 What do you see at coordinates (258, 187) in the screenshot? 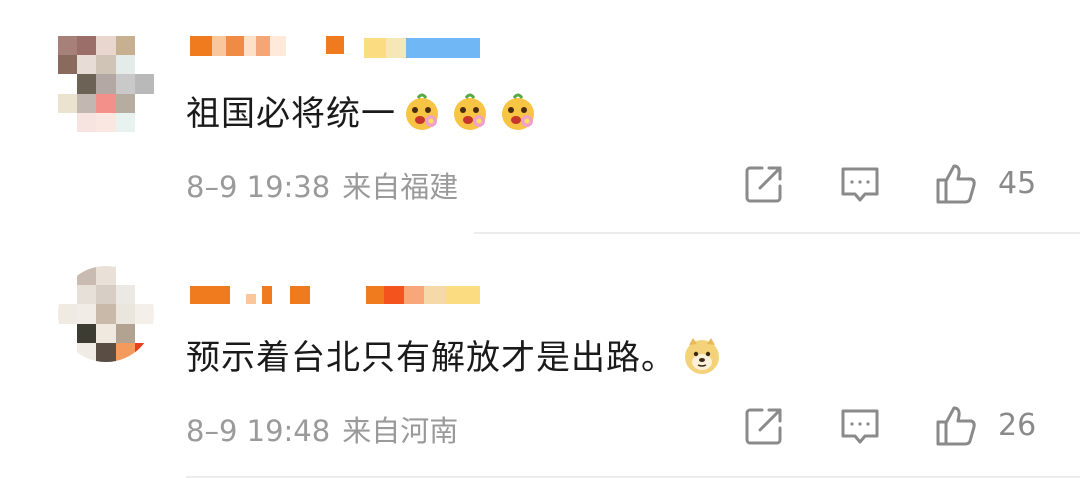
I see `comment-time: 8–9 19:38` at bounding box center [258, 187].